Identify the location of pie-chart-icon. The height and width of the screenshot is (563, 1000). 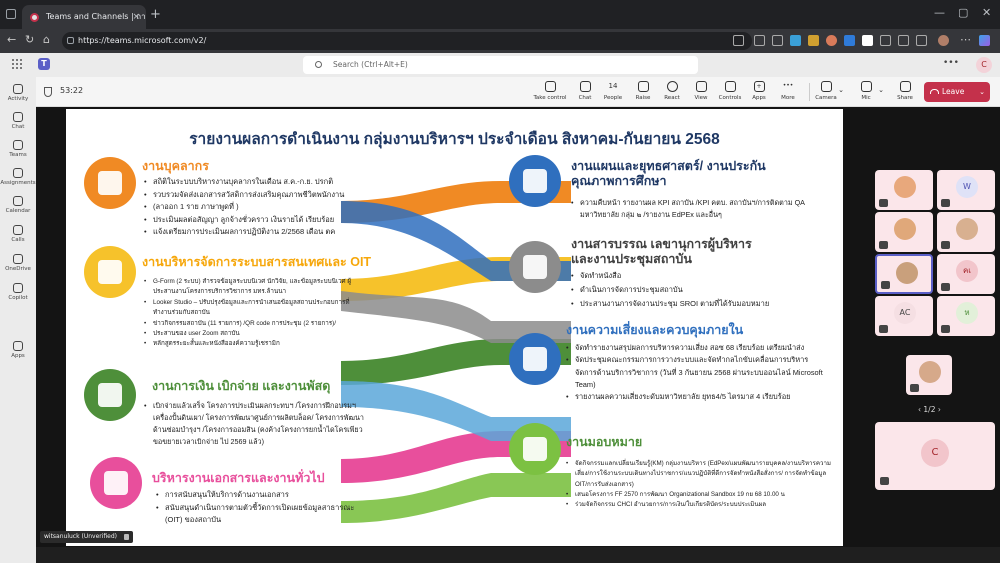
(110, 272).